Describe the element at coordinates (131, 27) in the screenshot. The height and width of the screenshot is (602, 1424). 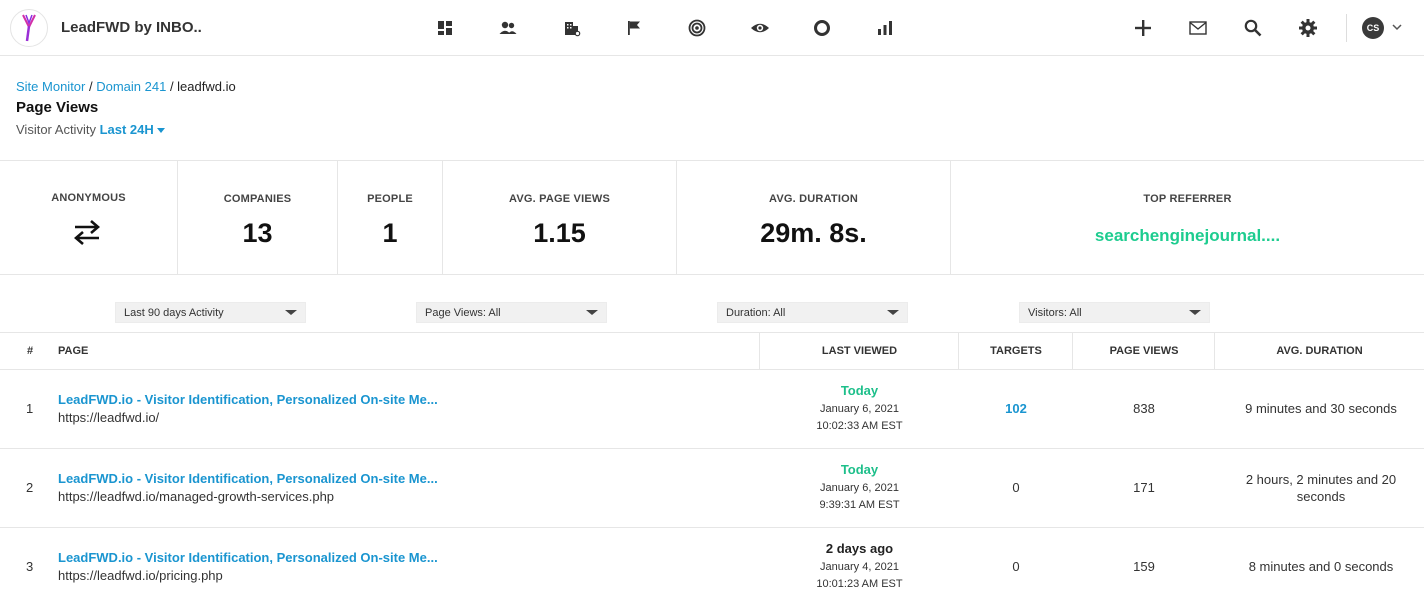
I see `app-title: LeadFWD by INBO..` at that location.